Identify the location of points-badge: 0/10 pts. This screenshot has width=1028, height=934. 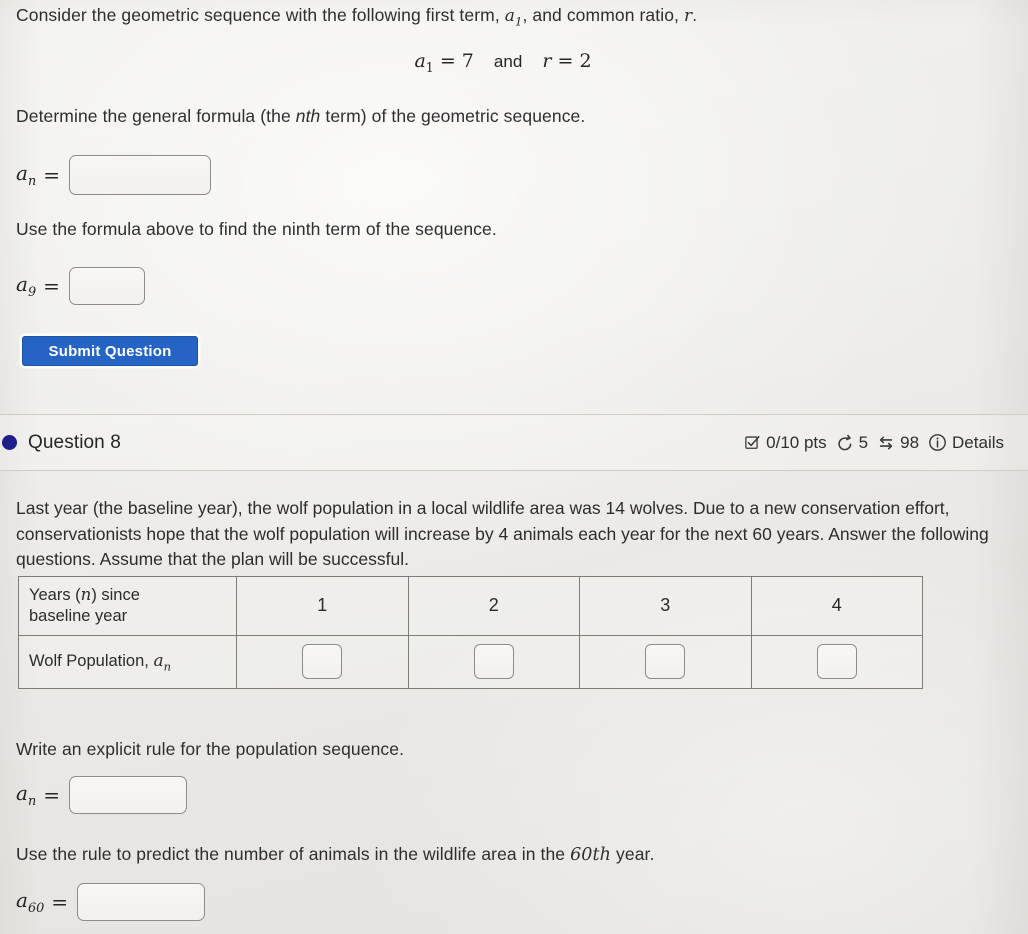
(785, 443).